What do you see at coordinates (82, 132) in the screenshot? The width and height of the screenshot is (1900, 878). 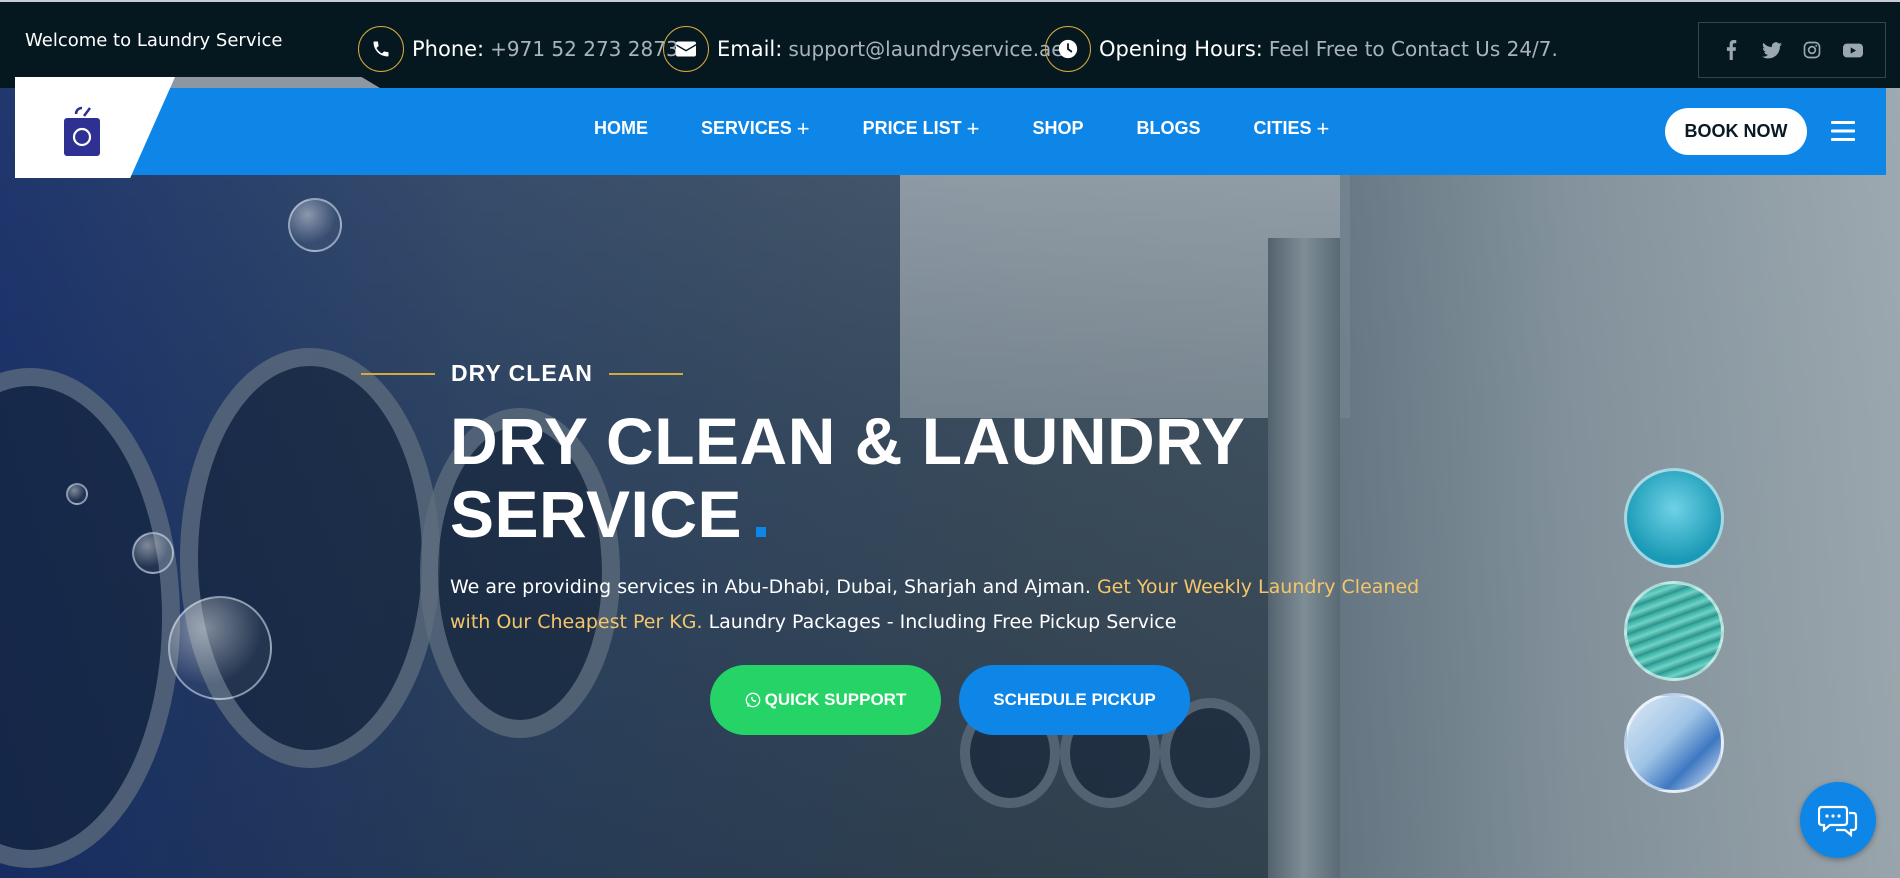 I see `laundry-bag-logo-icon` at bounding box center [82, 132].